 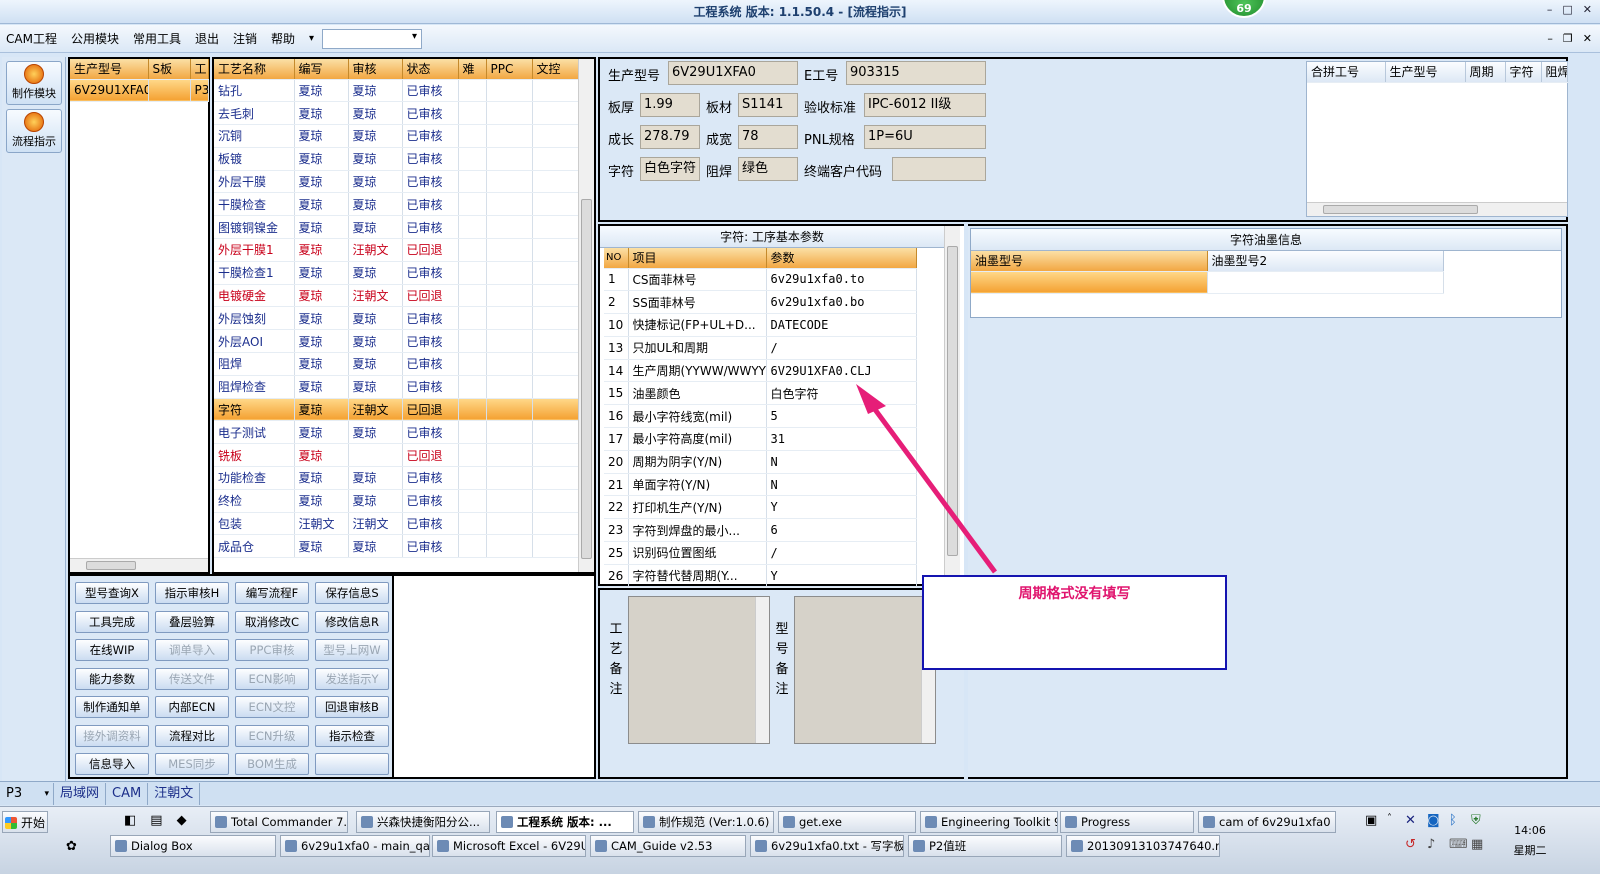 I want to click on table-row: 16 最小字符线宽(mil) 5, so click(x=760, y=416).